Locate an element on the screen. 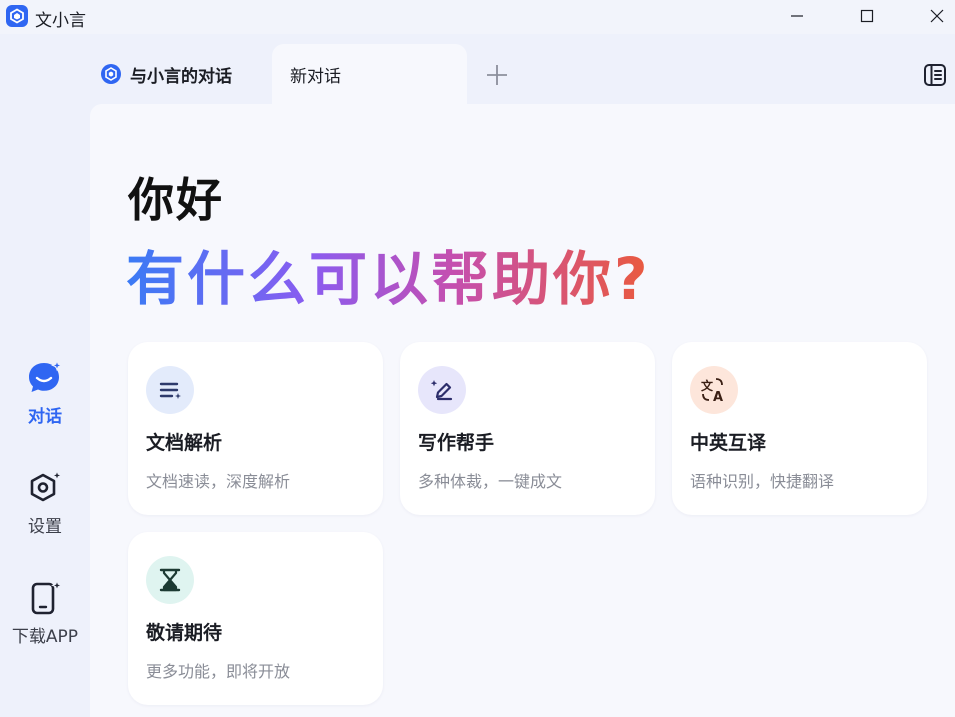  close-button is located at coordinates (934, 16).